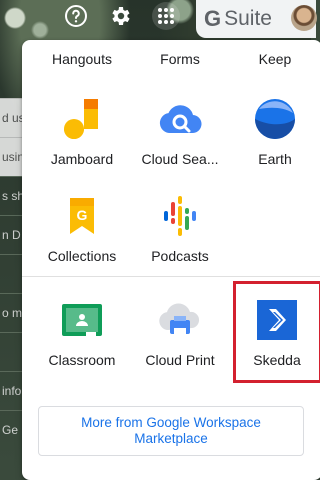 This screenshot has height=480, width=320. I want to click on app-earth: Earth, so click(273, 131).